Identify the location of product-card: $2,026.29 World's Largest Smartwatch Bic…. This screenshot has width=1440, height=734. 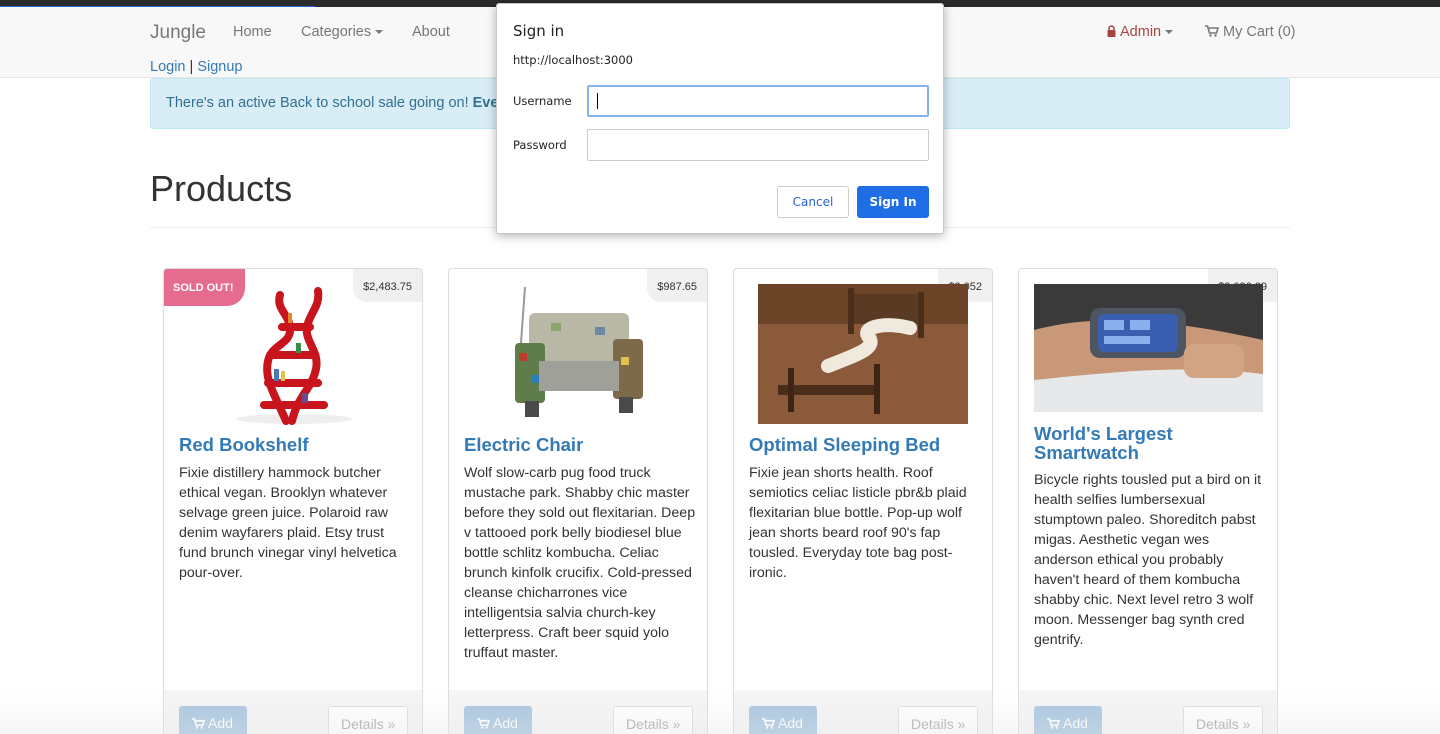
(1148, 501).